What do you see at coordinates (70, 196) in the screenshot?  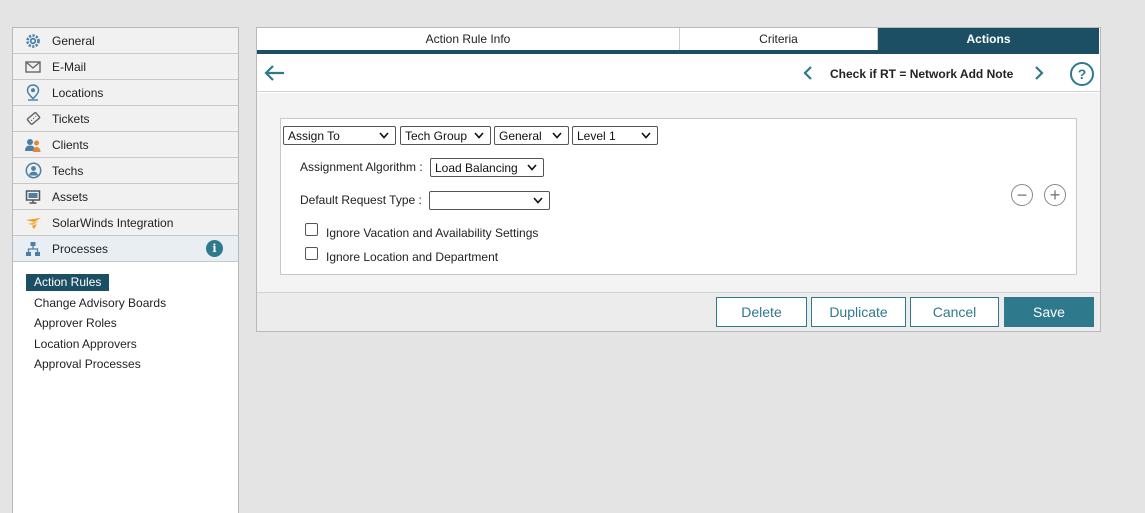 I see `sidebar-item-label: Assets` at bounding box center [70, 196].